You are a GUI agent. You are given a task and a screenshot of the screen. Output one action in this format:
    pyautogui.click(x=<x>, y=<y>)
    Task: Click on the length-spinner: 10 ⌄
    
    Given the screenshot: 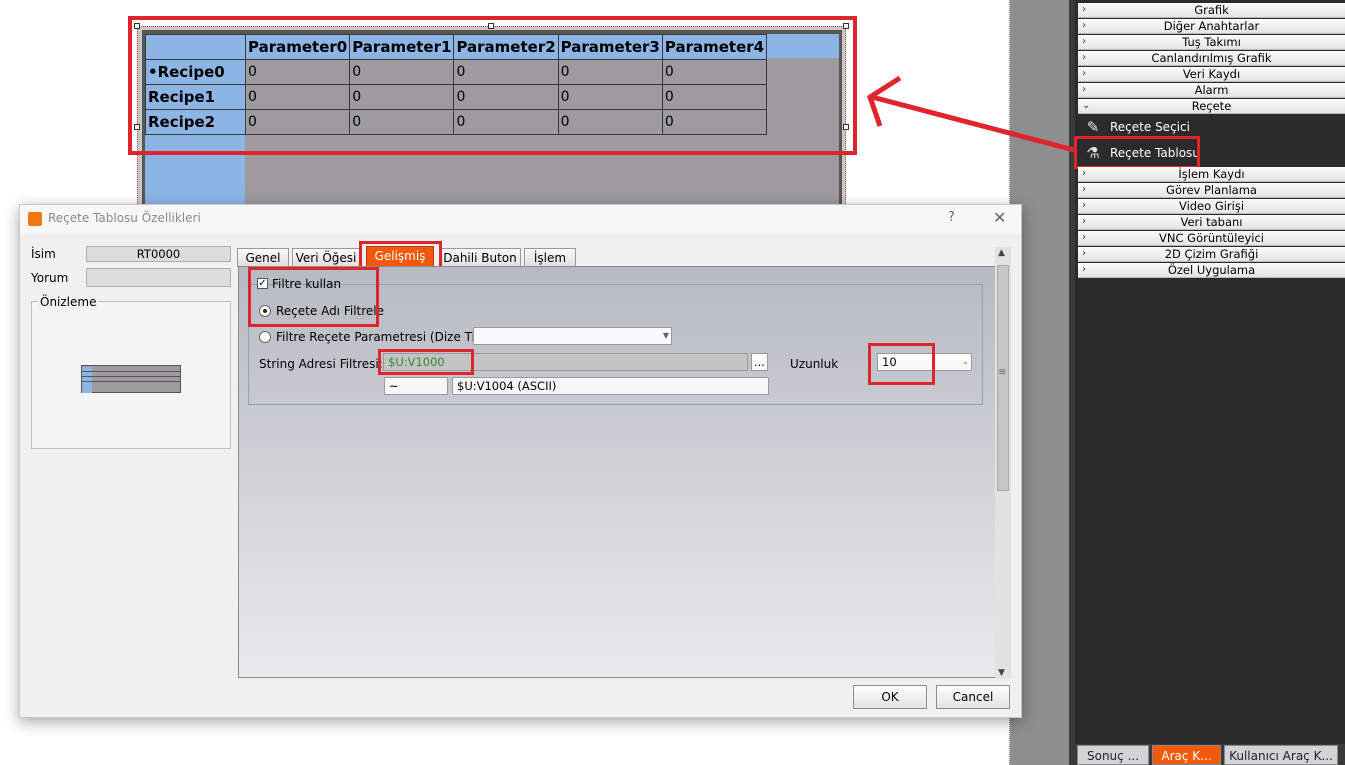 What is the action you would take?
    pyautogui.click(x=924, y=362)
    